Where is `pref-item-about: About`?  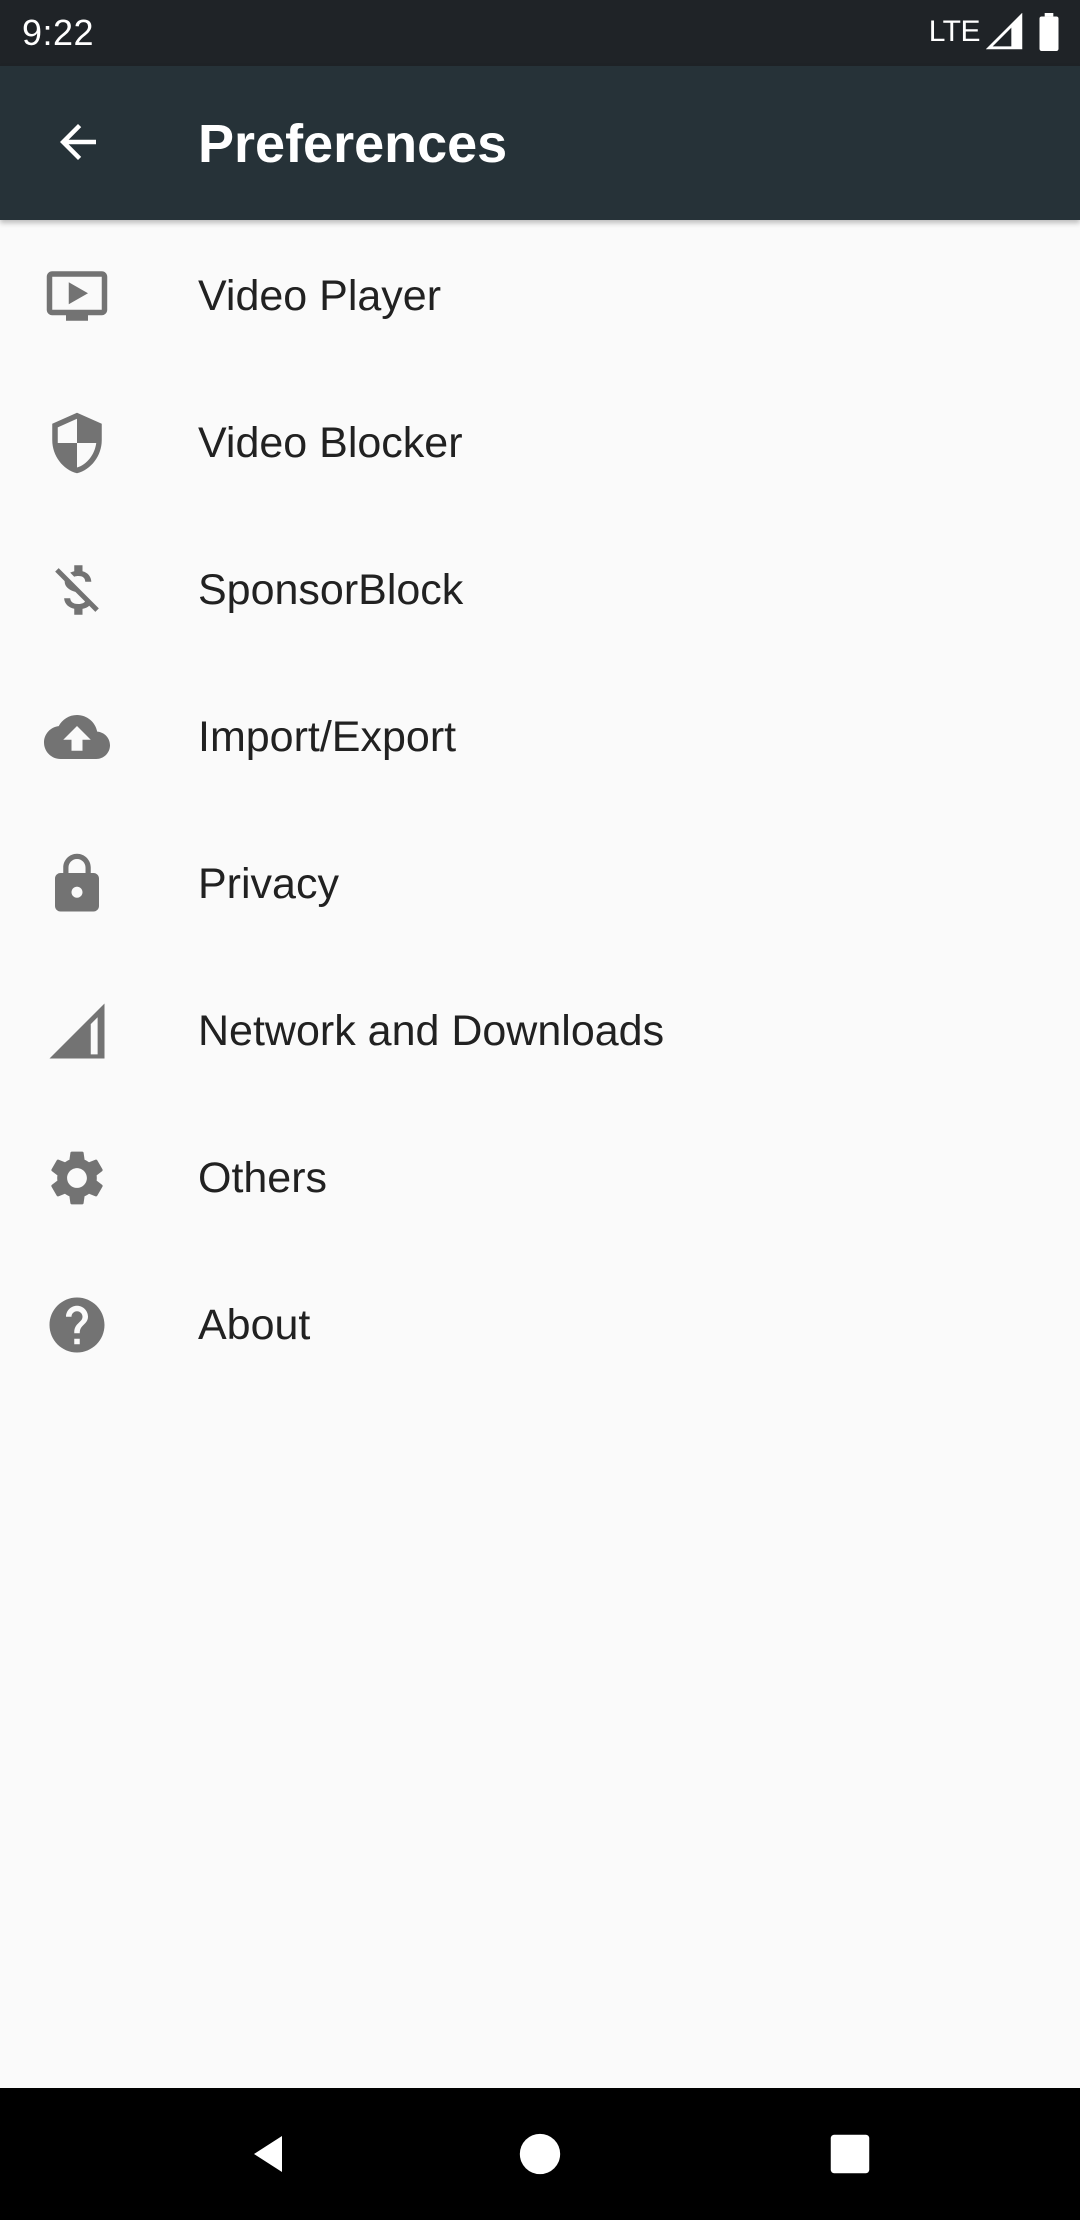 pref-item-about: About is located at coordinates (540, 1322).